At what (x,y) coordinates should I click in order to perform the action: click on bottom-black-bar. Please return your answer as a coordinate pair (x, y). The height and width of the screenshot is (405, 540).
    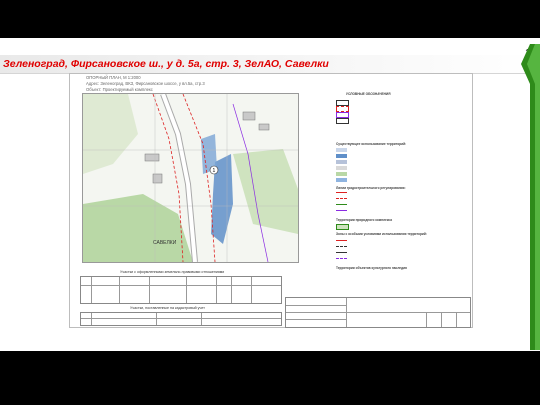
    Looking at the image, I should click on (270, 378).